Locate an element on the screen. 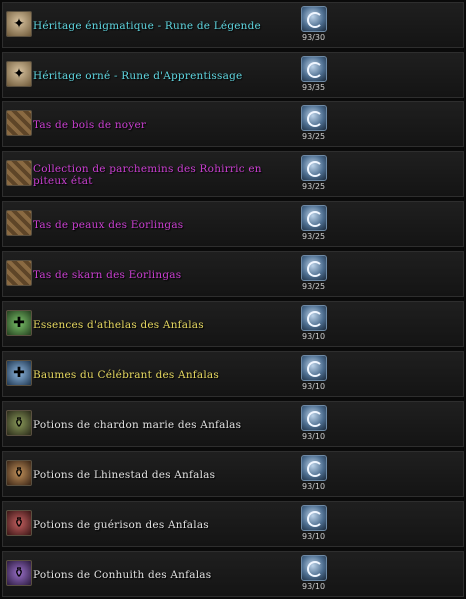 The image size is (466, 599). list-item: Tas de skarn des Eorlingas 93/25 is located at coordinates (233, 274).